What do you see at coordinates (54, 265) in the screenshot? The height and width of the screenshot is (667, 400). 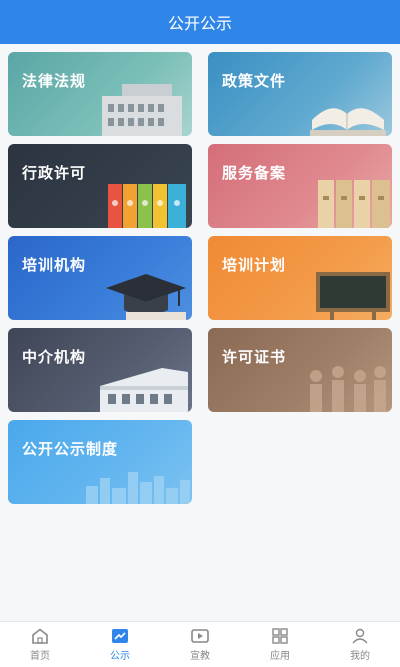 I see `card-label: 培训机构` at bounding box center [54, 265].